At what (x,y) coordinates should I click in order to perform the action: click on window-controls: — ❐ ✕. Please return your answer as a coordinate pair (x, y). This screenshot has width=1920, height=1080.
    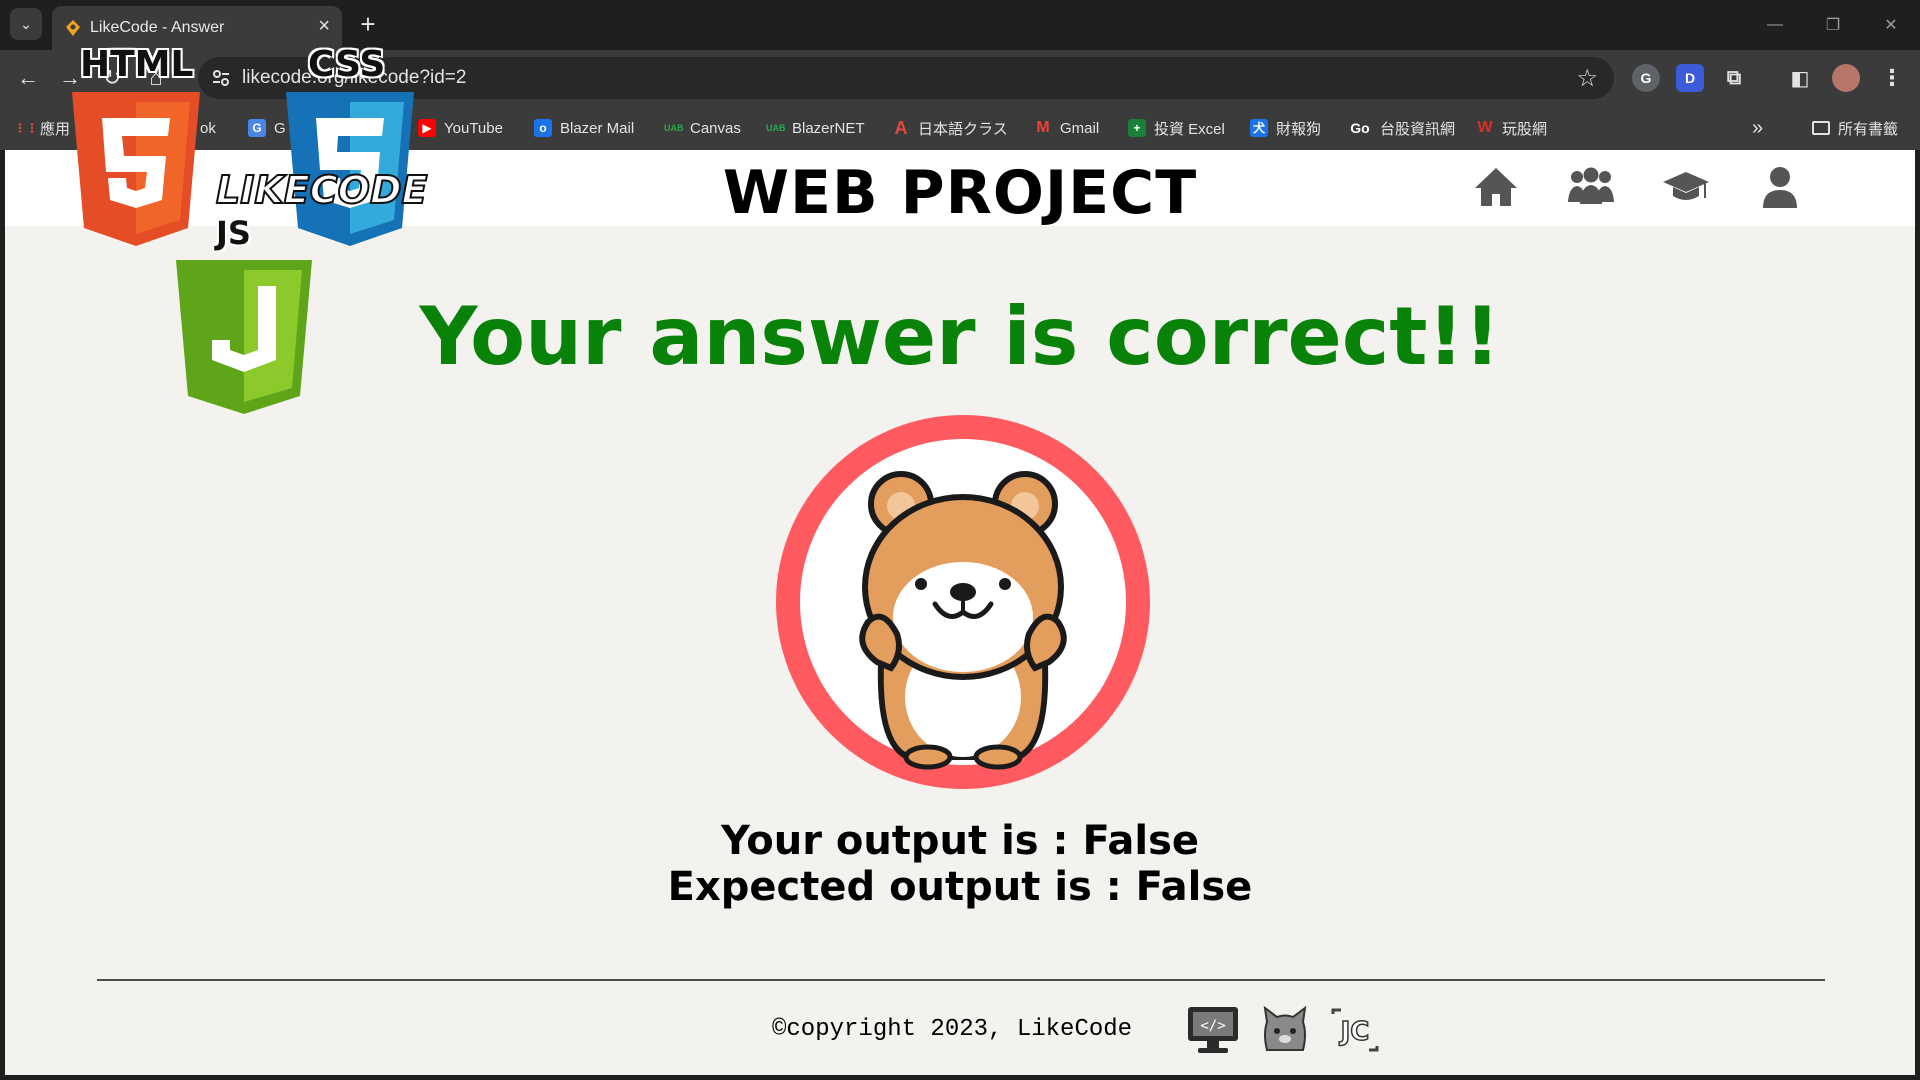
    Looking at the image, I should click on (1833, 25).